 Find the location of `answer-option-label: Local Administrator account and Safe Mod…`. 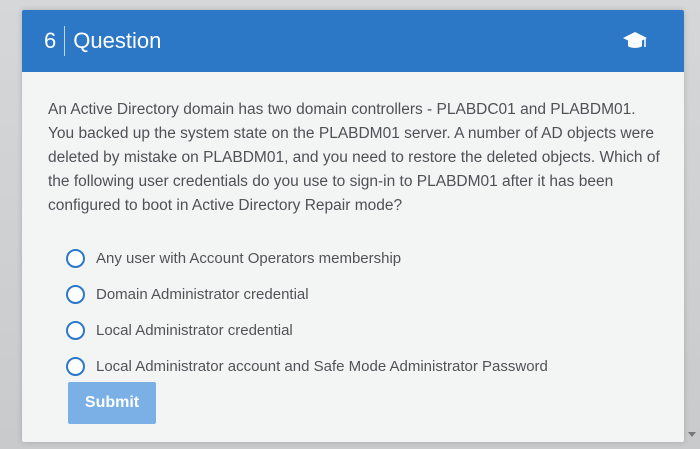

answer-option-label: Local Administrator account and Safe Mod… is located at coordinates (322, 366).